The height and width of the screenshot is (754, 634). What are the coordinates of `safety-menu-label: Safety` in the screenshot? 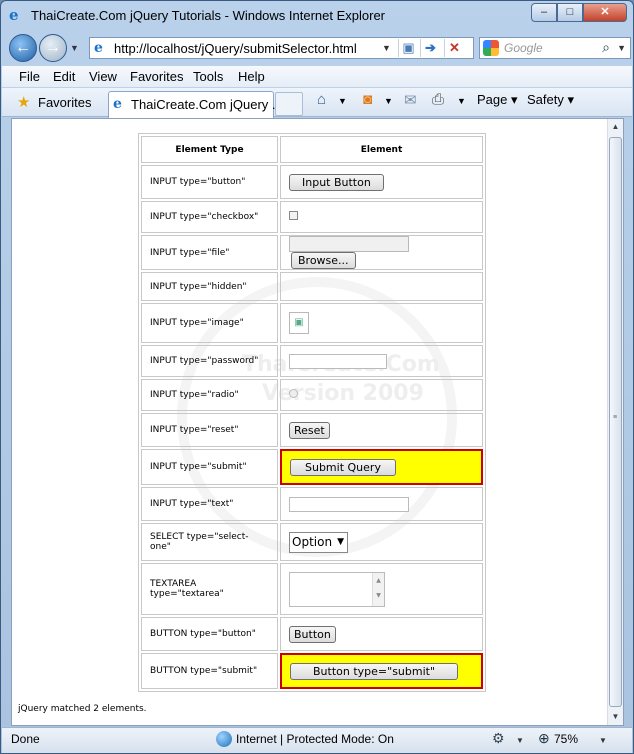 It's located at (545, 99).